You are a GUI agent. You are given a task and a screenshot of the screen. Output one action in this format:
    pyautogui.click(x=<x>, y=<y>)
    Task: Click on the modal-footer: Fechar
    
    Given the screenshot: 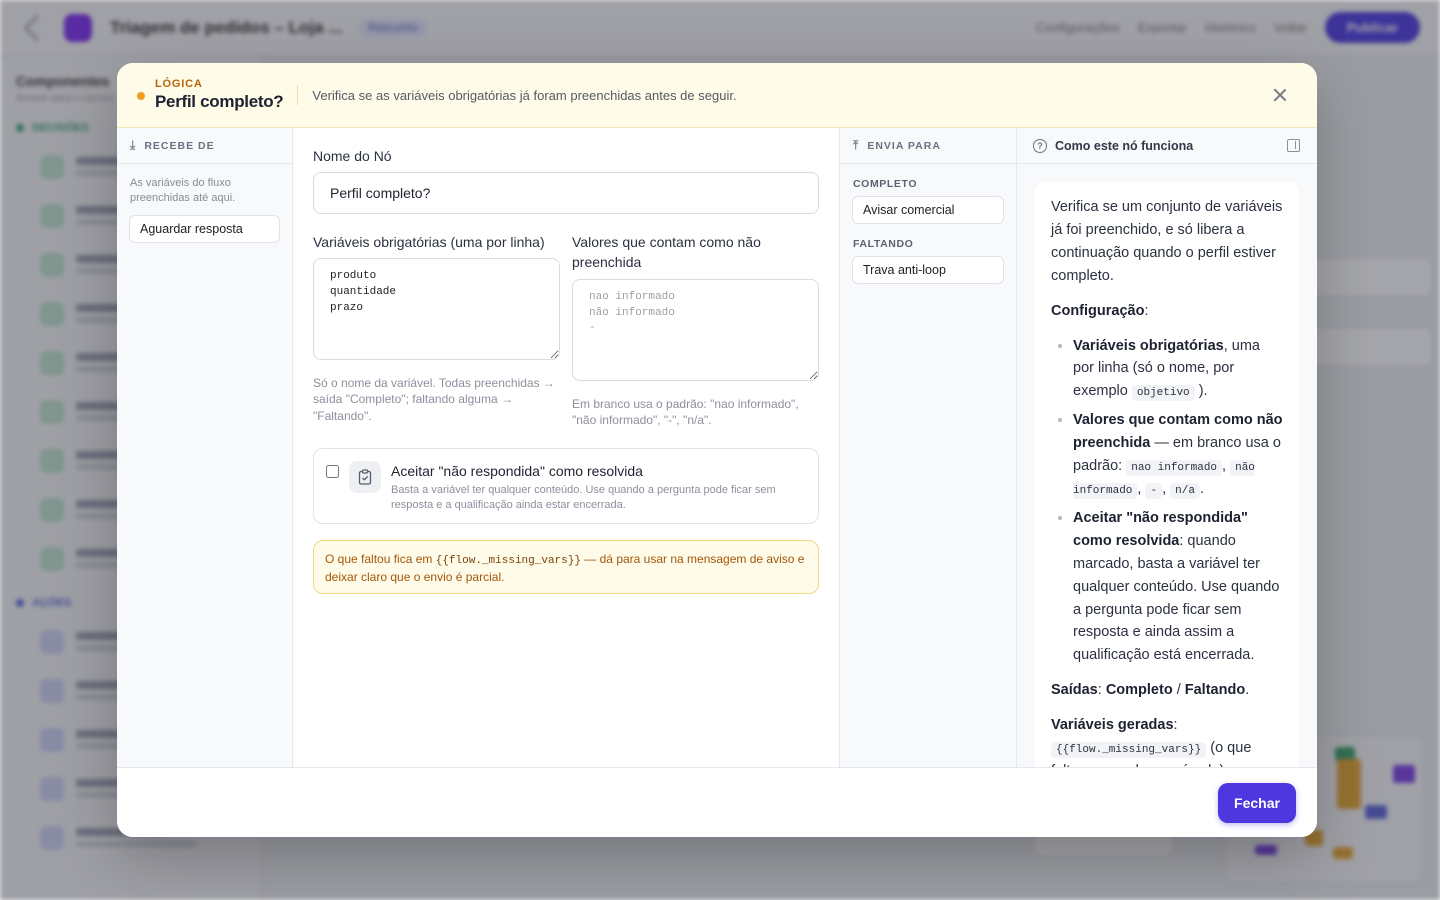 What is the action you would take?
    pyautogui.click(x=717, y=802)
    